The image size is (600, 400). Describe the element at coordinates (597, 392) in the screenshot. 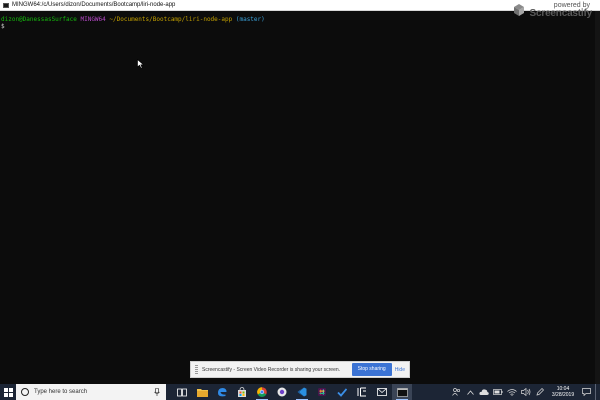

I see `show-desktop-button` at that location.